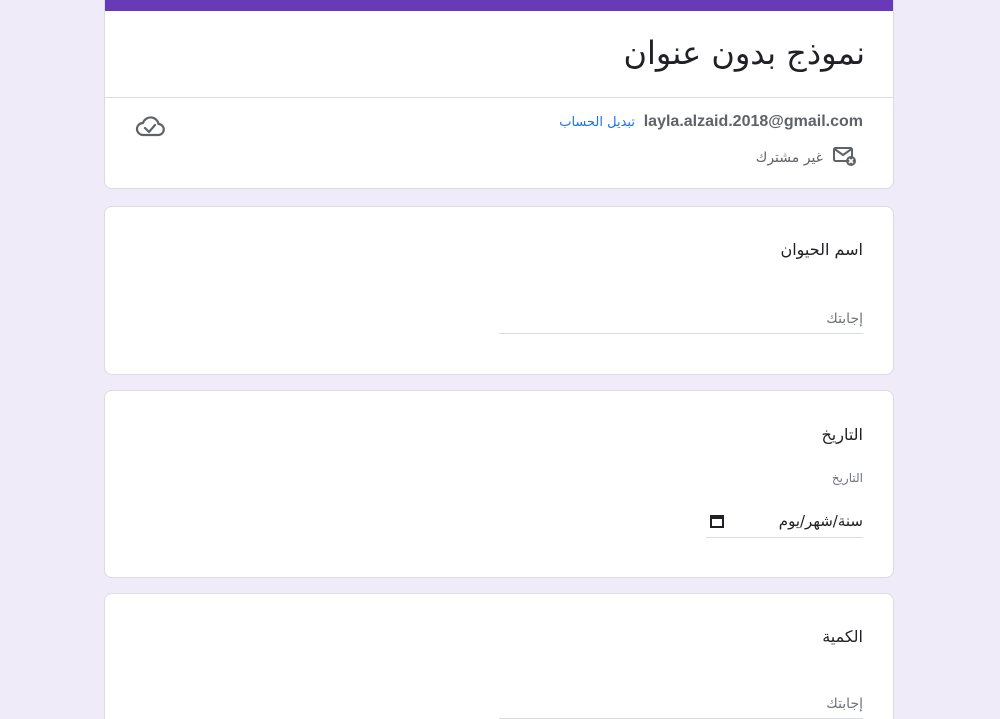 The height and width of the screenshot is (719, 1000). I want to click on mail-x-icon, so click(845, 158).